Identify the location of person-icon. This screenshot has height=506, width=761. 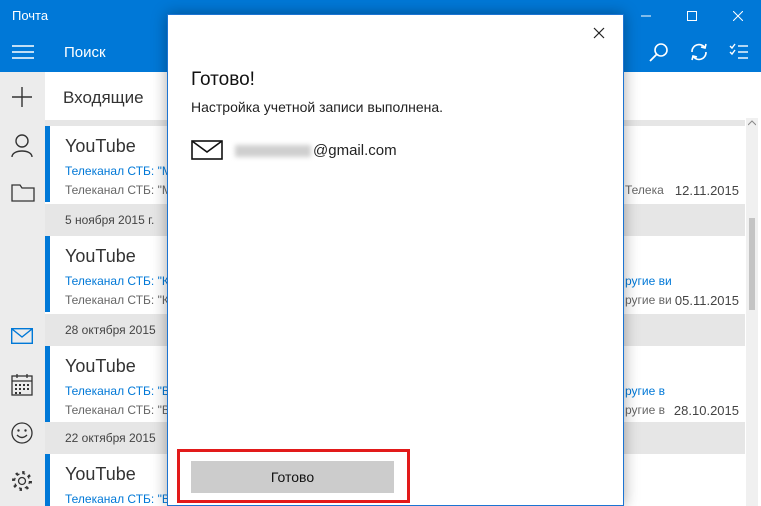
(22, 146).